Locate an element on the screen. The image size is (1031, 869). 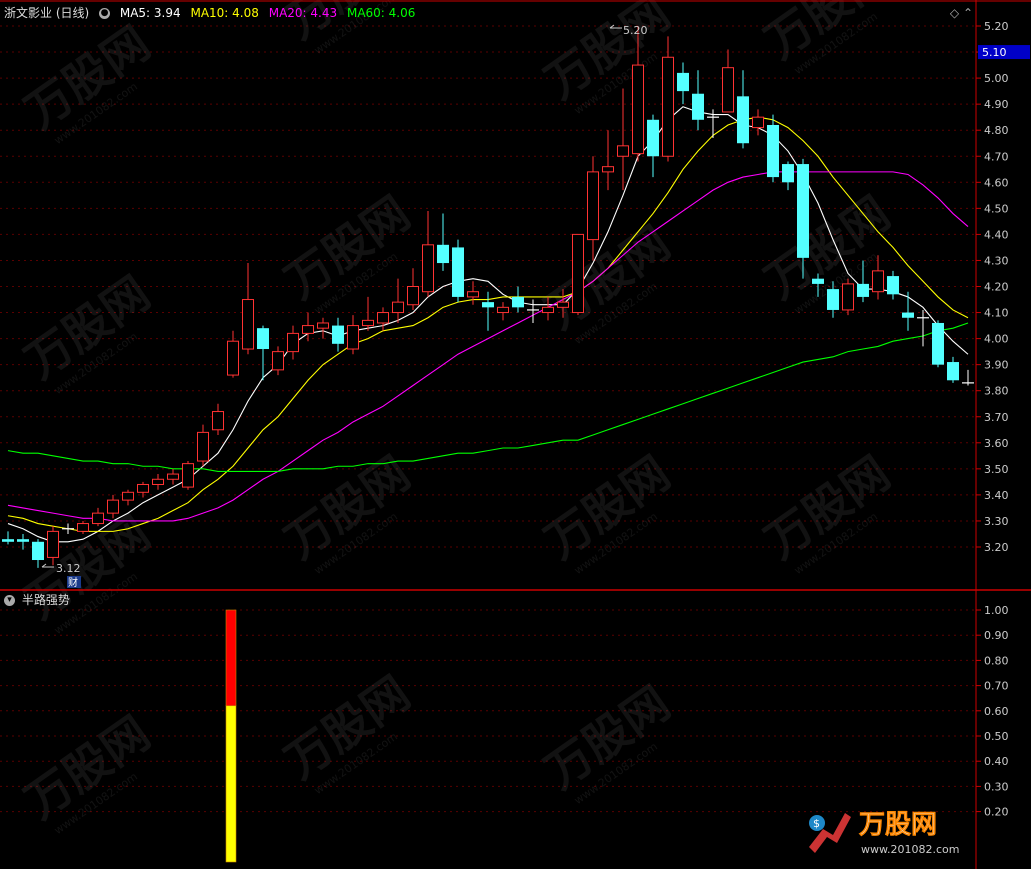
indicator-settings-icon: ▾ is located at coordinates (9, 600).